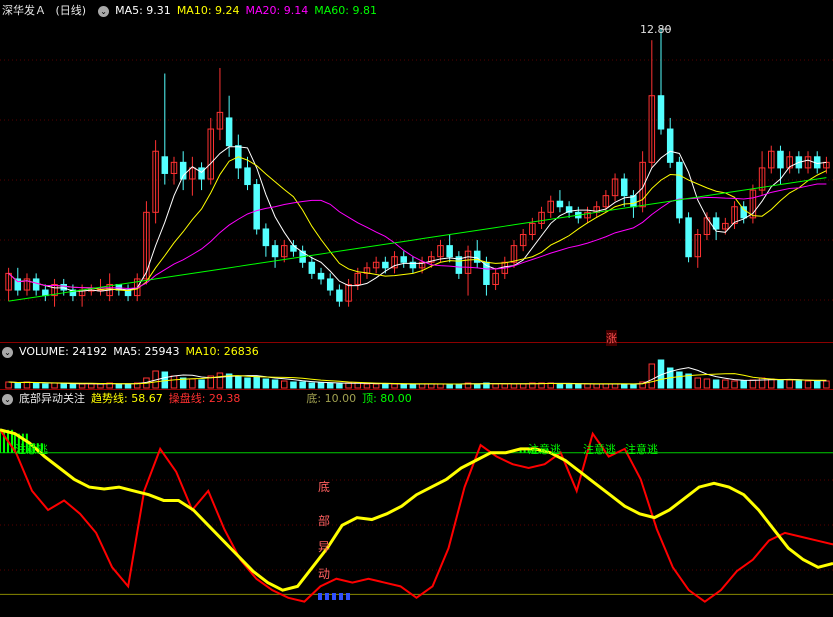  I want to click on ma60-label: MA60: 9.81, so click(345, 10).